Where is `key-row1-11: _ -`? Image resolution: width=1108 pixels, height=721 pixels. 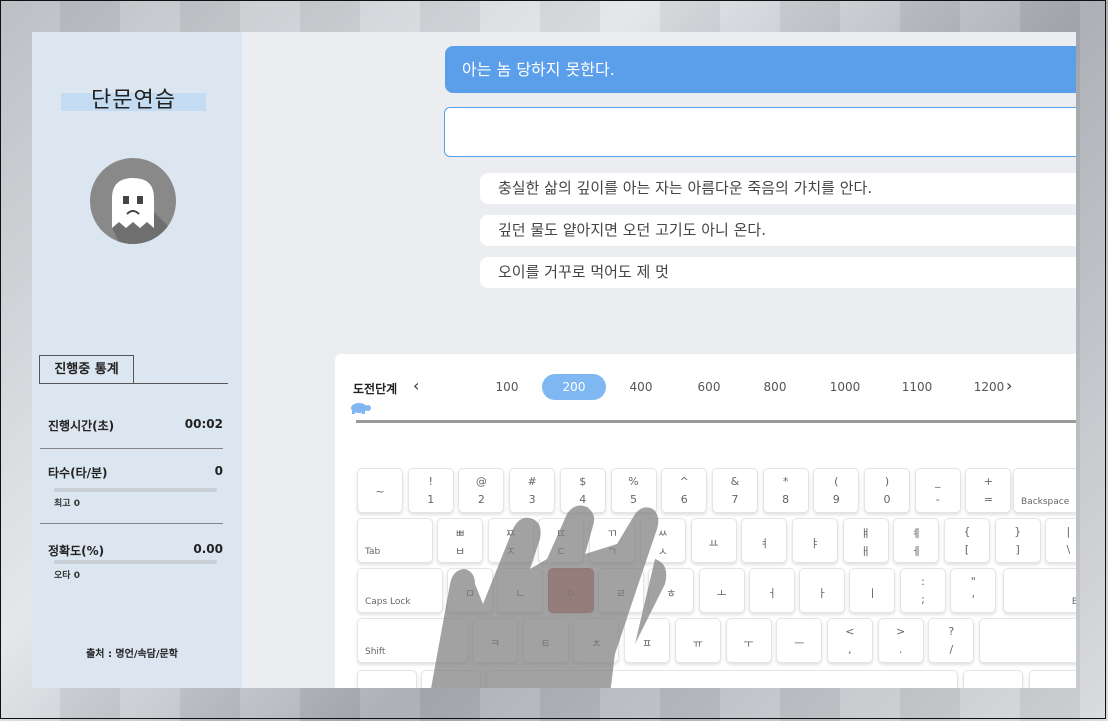 key-row1-11: _ - is located at coordinates (937, 490).